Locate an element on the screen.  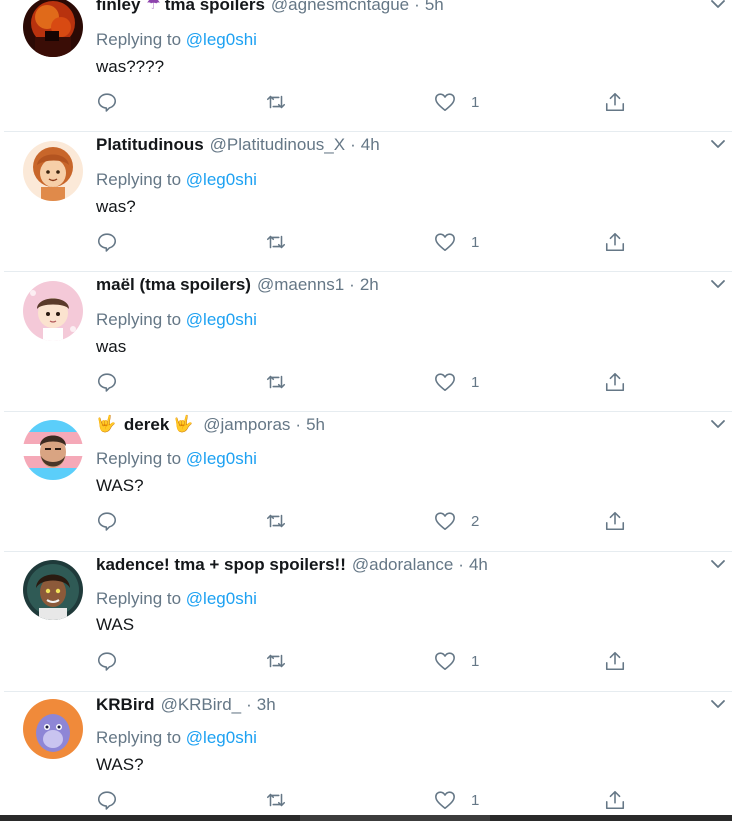
display-name-suffix: tma spoilers is located at coordinates (215, 8).